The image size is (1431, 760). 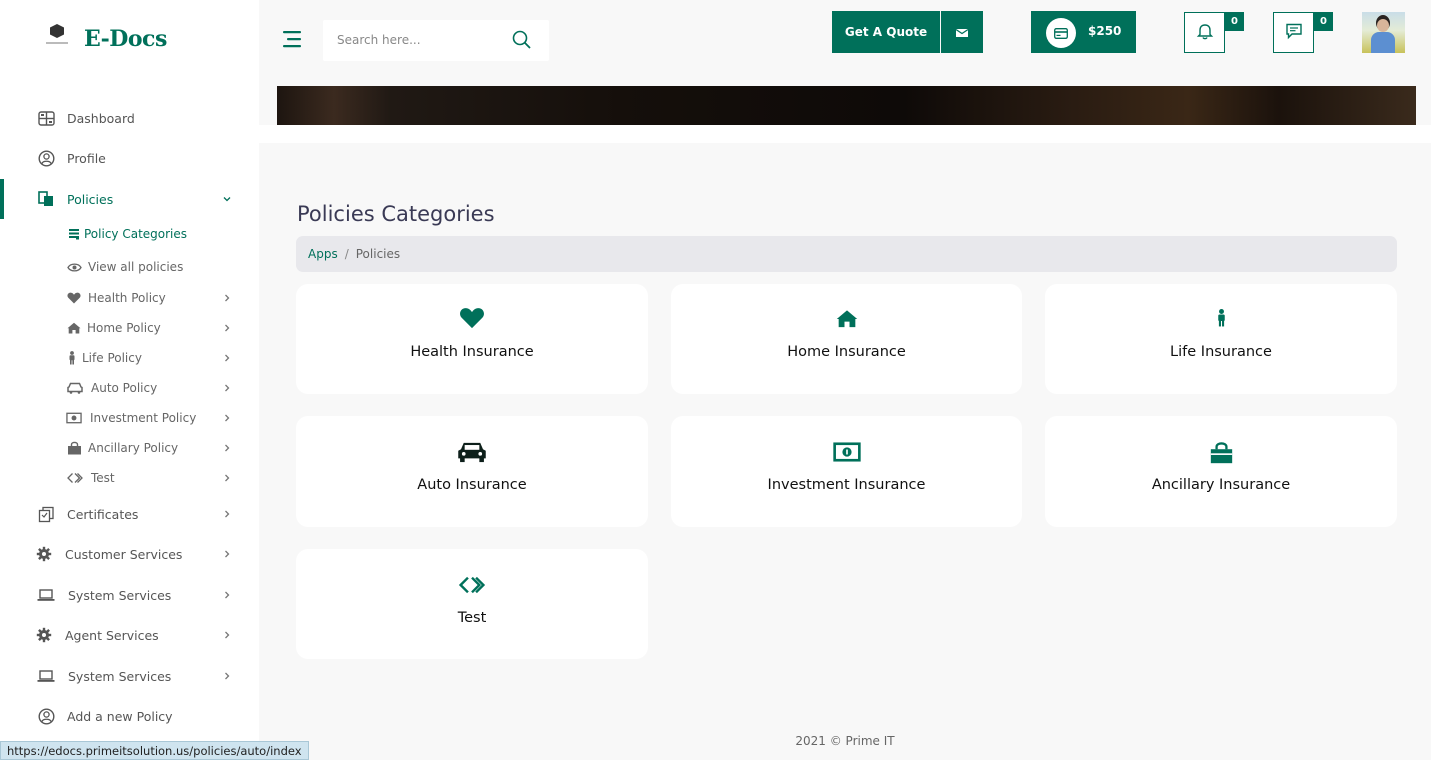 I want to click on sidebar-item-customer-services: Customer Services, so click(x=129, y=554).